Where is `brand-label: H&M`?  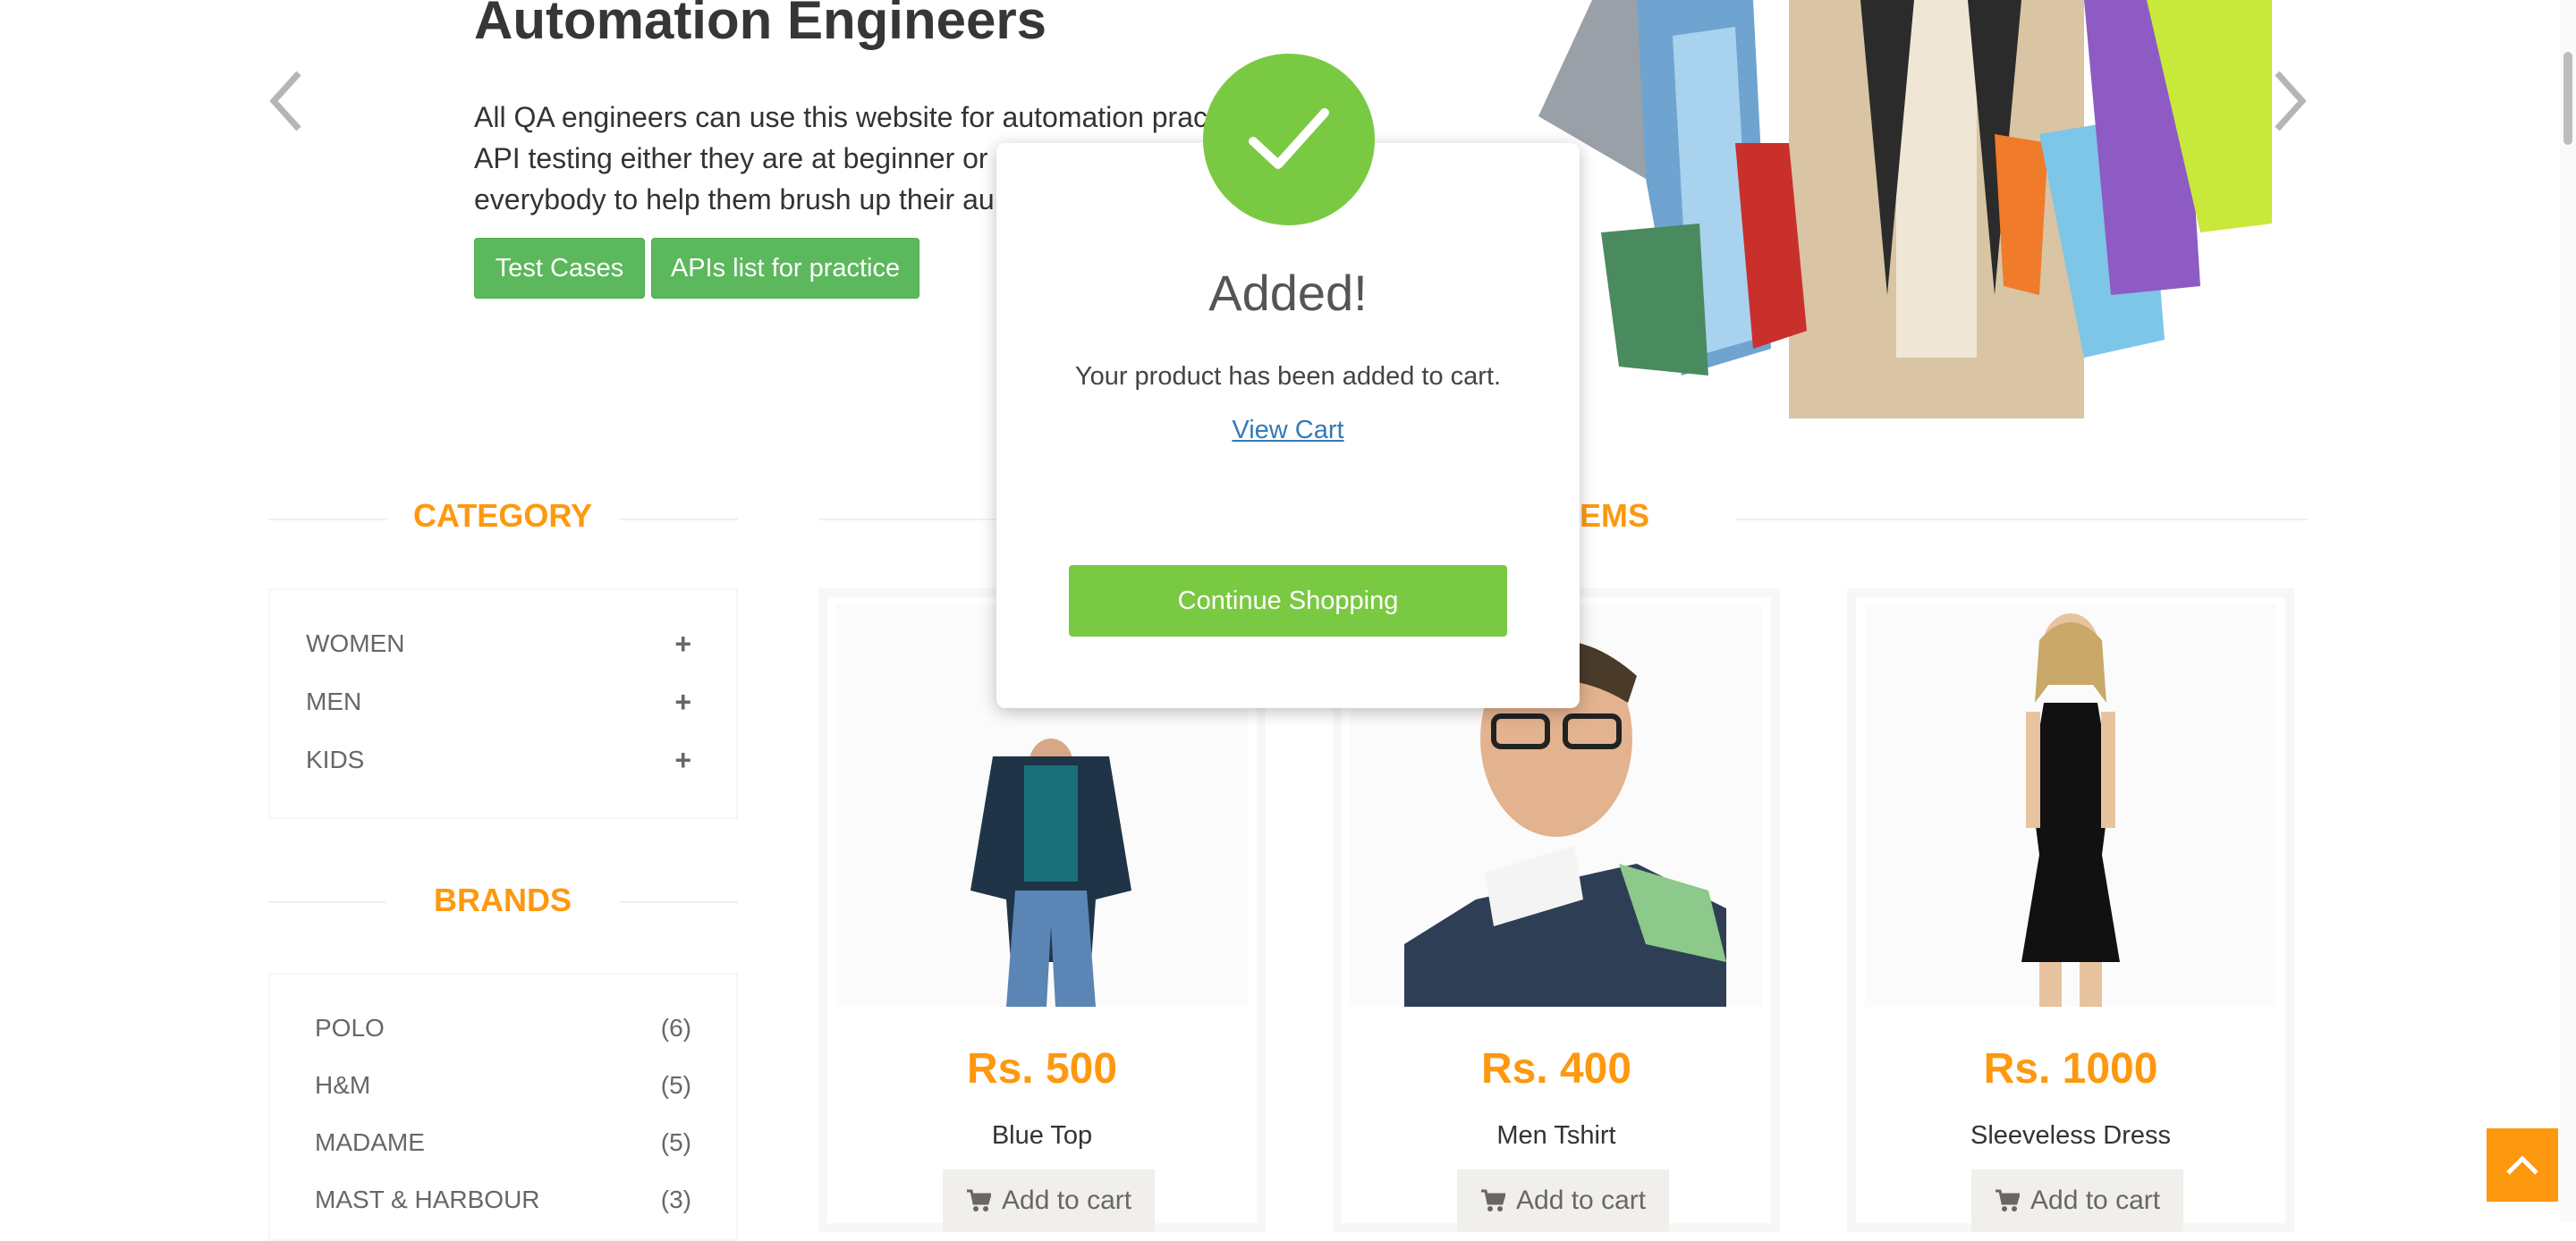
brand-label: H&M is located at coordinates (343, 1085).